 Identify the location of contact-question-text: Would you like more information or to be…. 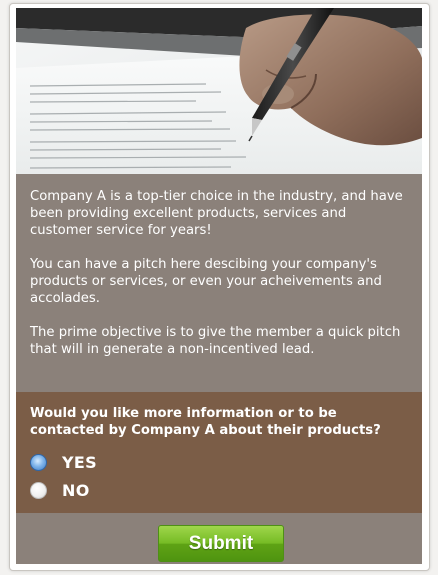
(205, 422).